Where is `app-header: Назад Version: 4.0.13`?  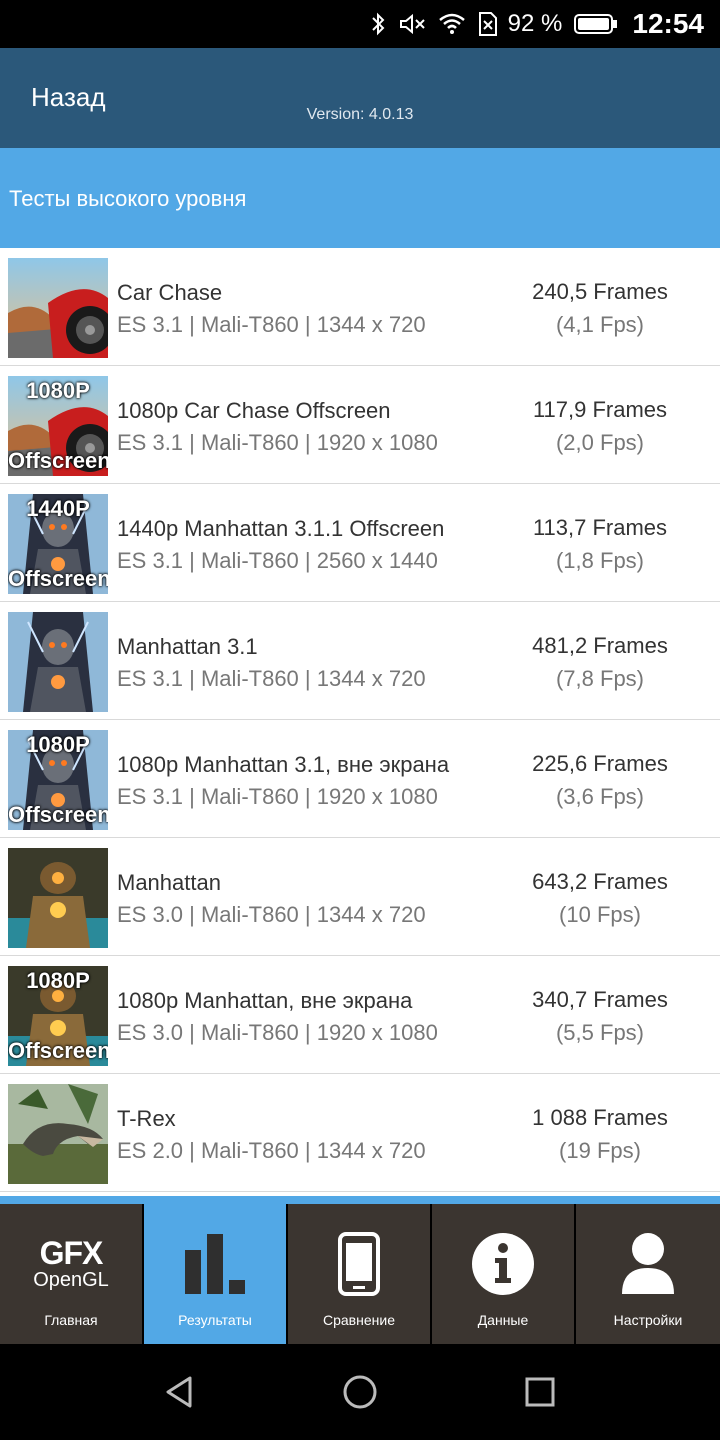
app-header: Назад Version: 4.0.13 is located at coordinates (360, 98).